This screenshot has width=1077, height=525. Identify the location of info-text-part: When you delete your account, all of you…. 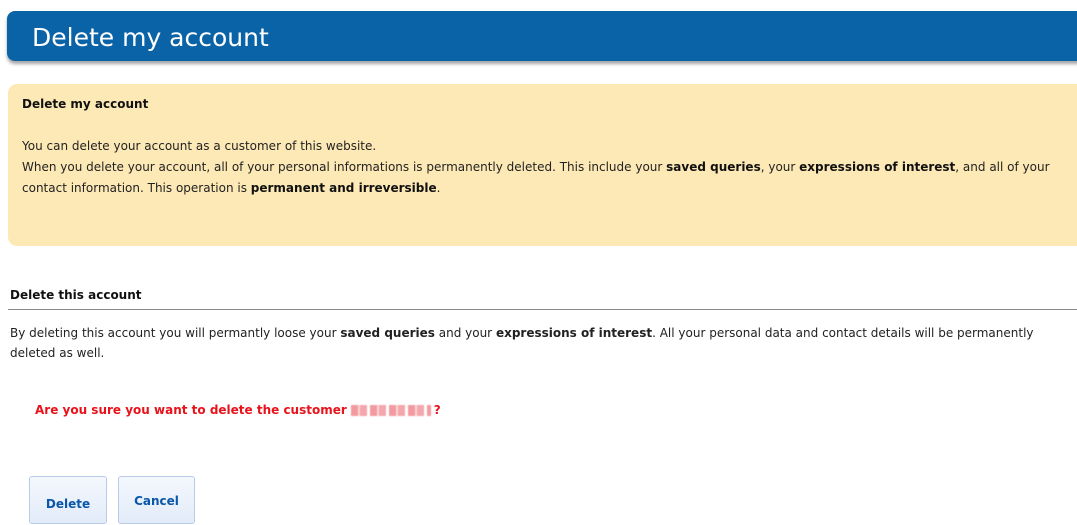
(344, 167).